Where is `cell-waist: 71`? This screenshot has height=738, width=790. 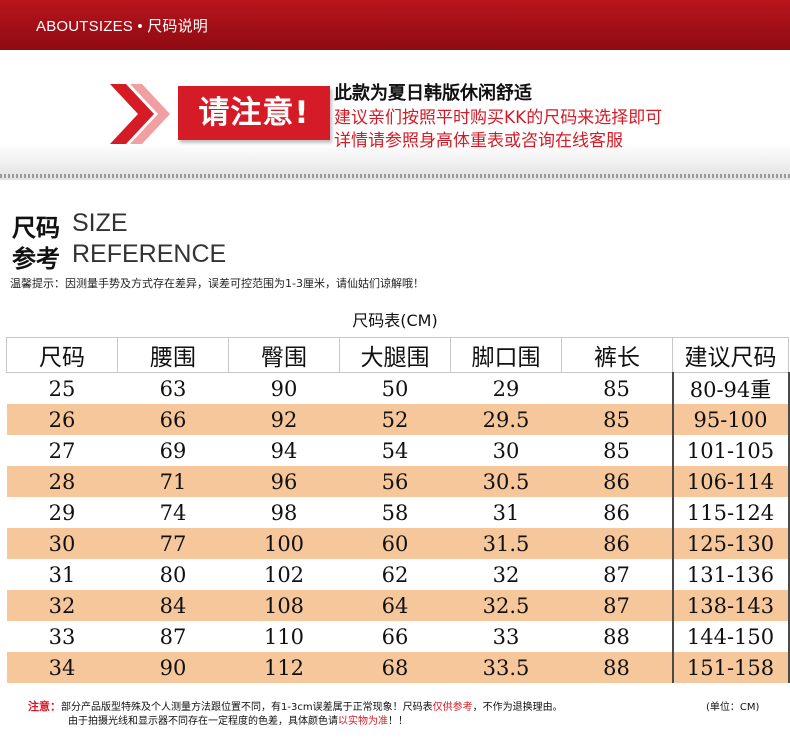
cell-waist: 71 is located at coordinates (173, 481).